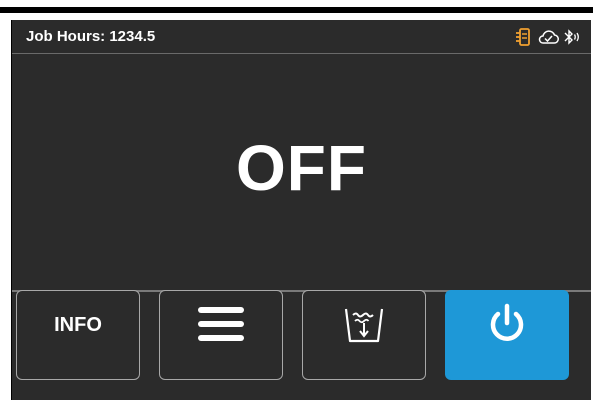 This screenshot has height=400, width=593. I want to click on filter-status-icon, so click(524, 37).